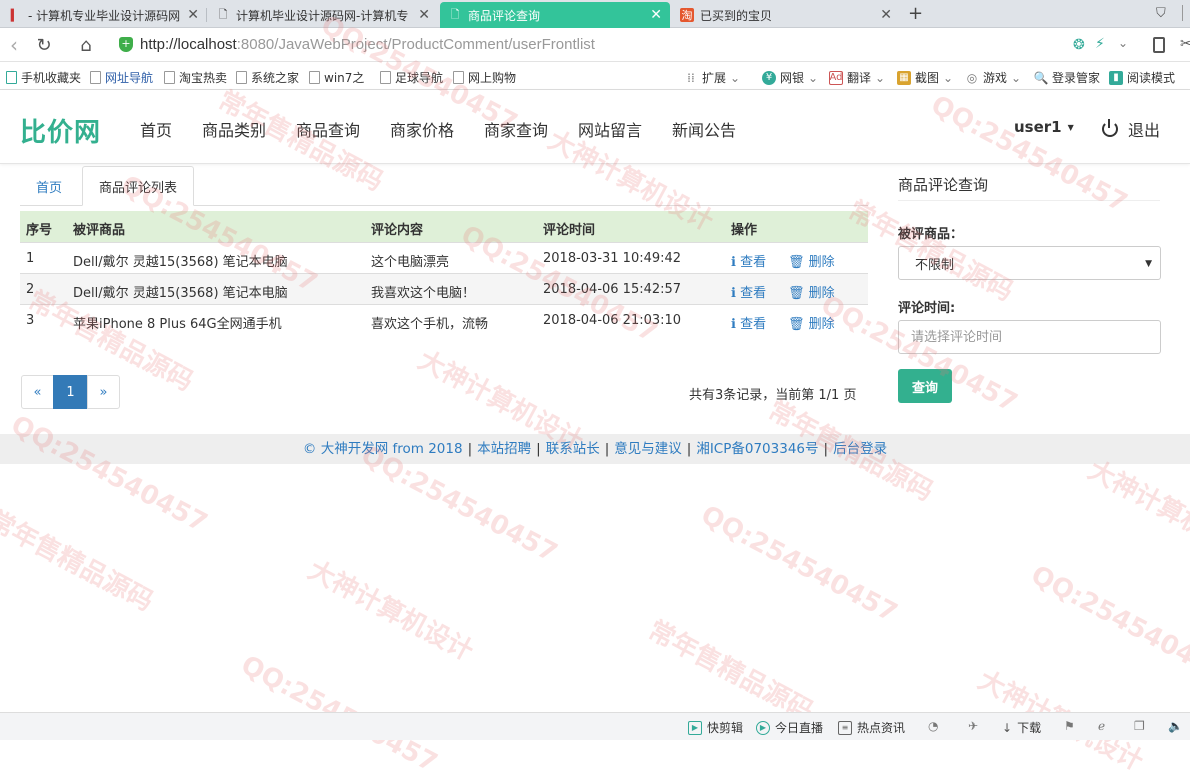 The height and width of the screenshot is (779, 1190). What do you see at coordinates (715, 727) in the screenshot?
I see `quick-clip-button: ▶ 快剪辑` at bounding box center [715, 727].